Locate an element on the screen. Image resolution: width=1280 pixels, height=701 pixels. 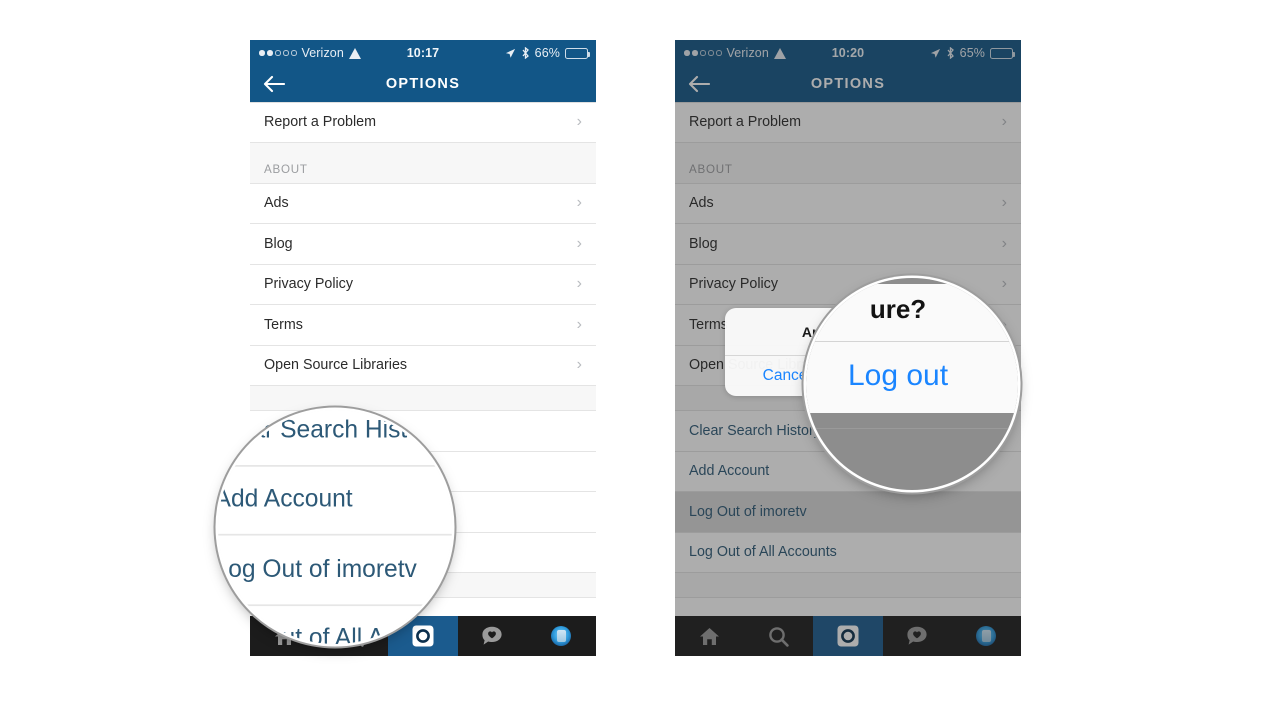
list-item-nav: Terms › is located at coordinates (423, 325).